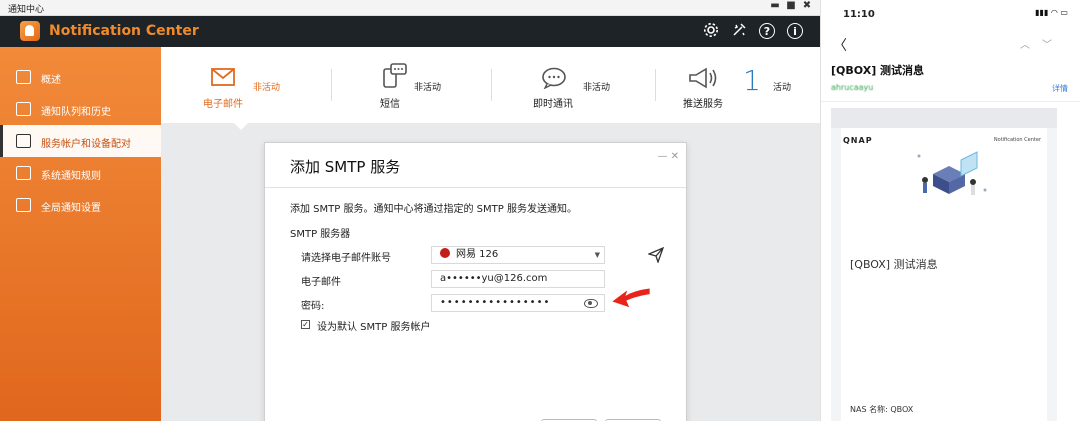 Image resolution: width=1080 pixels, height=421 pixels. I want to click on tab-push: 1 活动 推送服务, so click(746, 85).